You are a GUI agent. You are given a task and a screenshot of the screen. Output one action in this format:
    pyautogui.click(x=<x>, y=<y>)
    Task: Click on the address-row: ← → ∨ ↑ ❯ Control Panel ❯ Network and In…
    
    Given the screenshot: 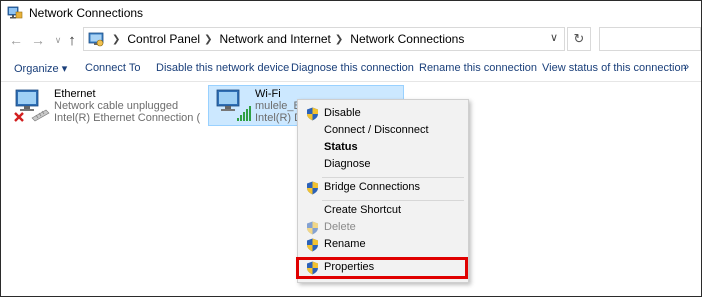 What is the action you would take?
    pyautogui.click(x=351, y=40)
    